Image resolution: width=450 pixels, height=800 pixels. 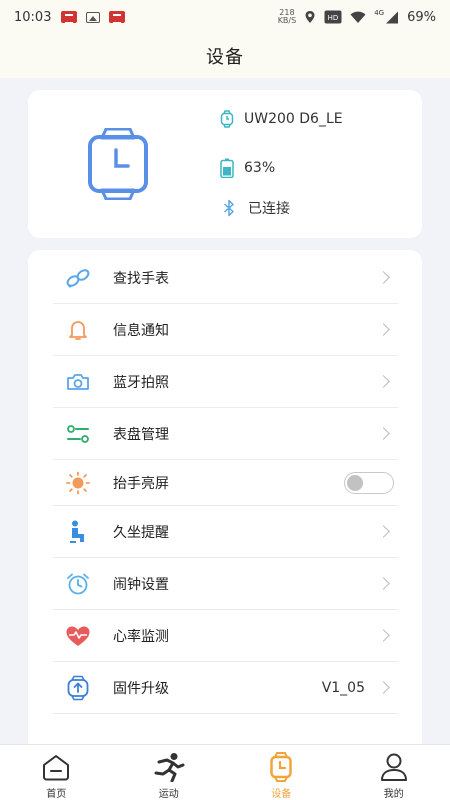 I want to click on device-name-row: UW200 D6_LE, so click(x=279, y=119).